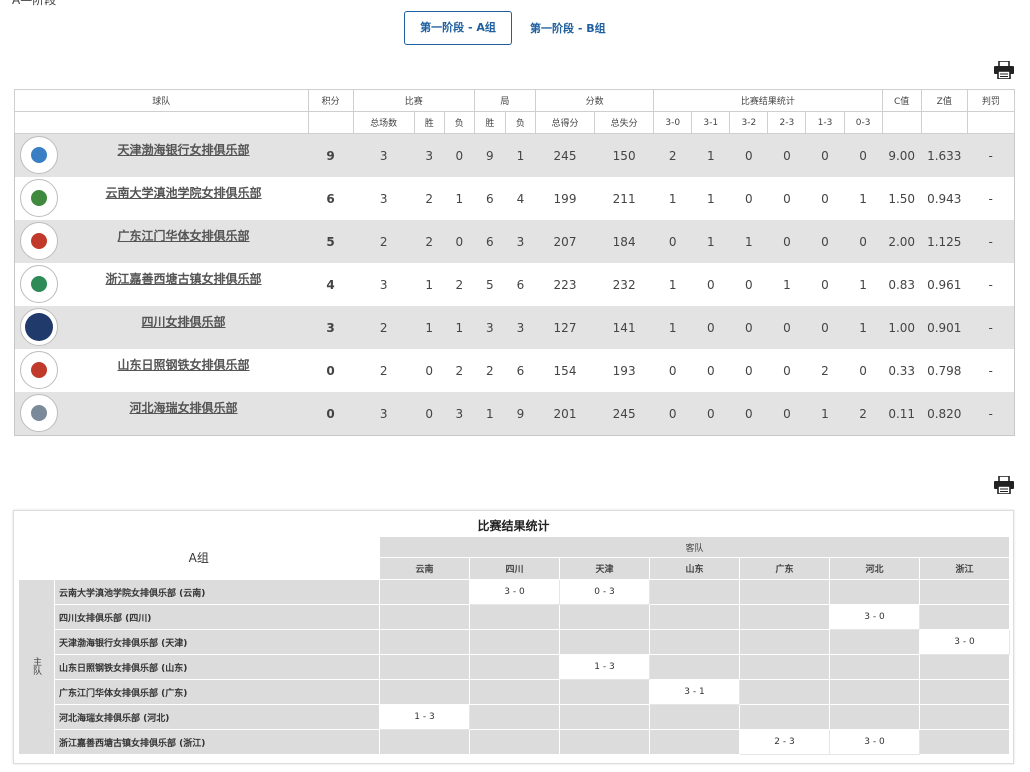  Describe the element at coordinates (490, 155) in the screenshot. I see `cell-sets-won: 9` at that location.